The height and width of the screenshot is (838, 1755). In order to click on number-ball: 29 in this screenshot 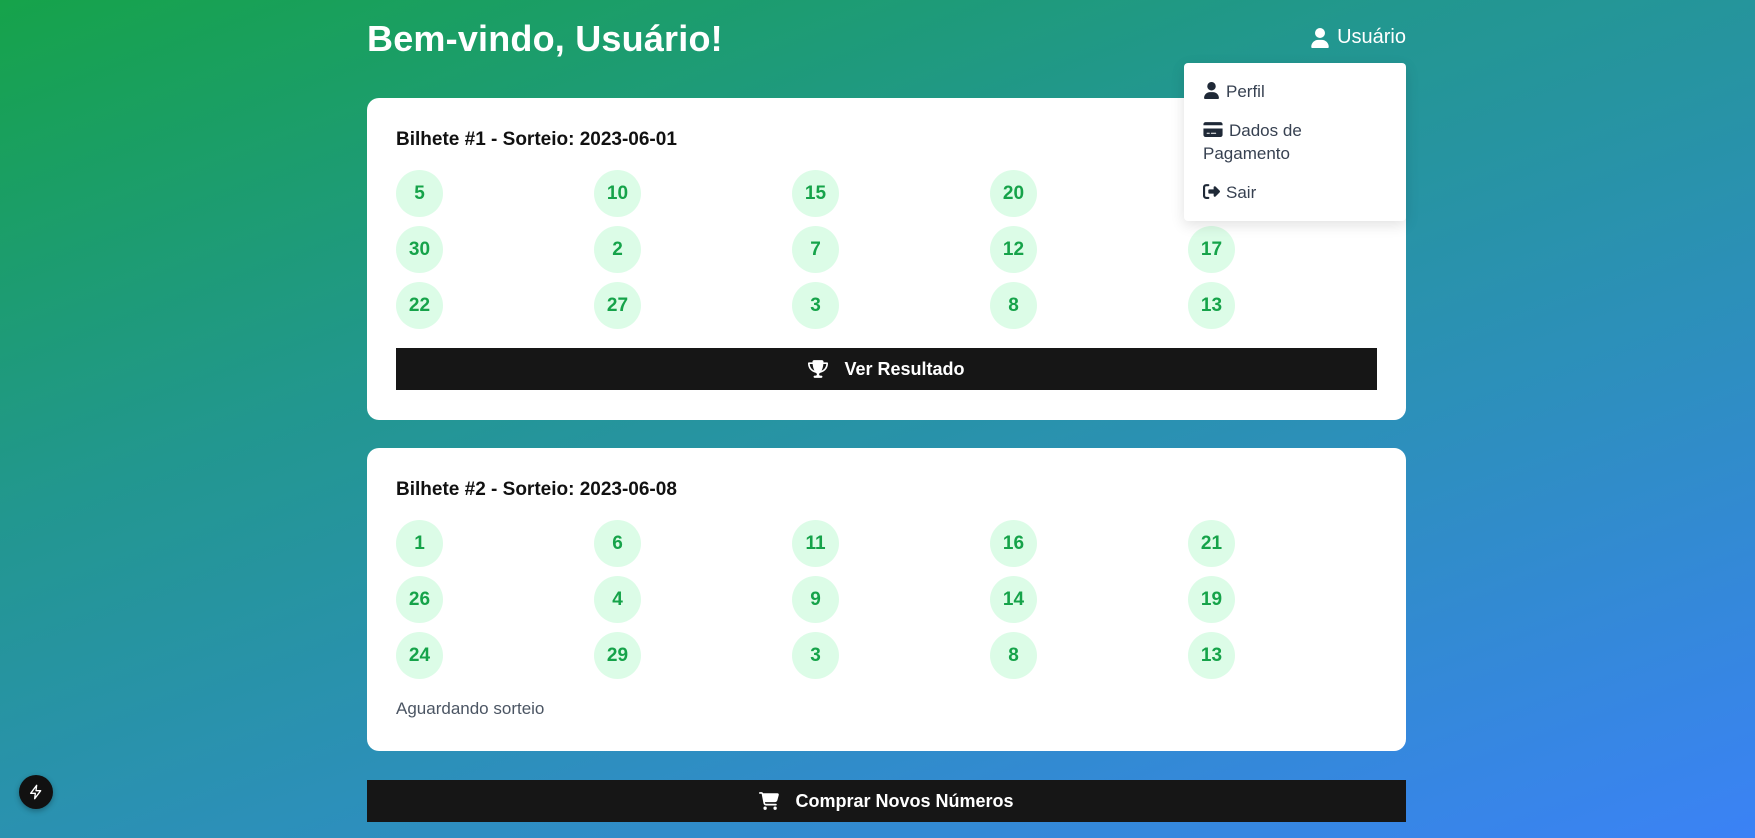, I will do `click(617, 655)`.